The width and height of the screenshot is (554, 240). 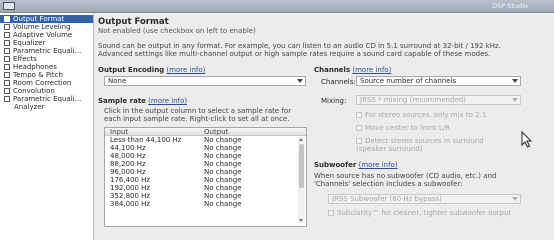 I want to click on stereo-mix-option: For stereo sources, only mix to 2.1, so click(x=421, y=115).